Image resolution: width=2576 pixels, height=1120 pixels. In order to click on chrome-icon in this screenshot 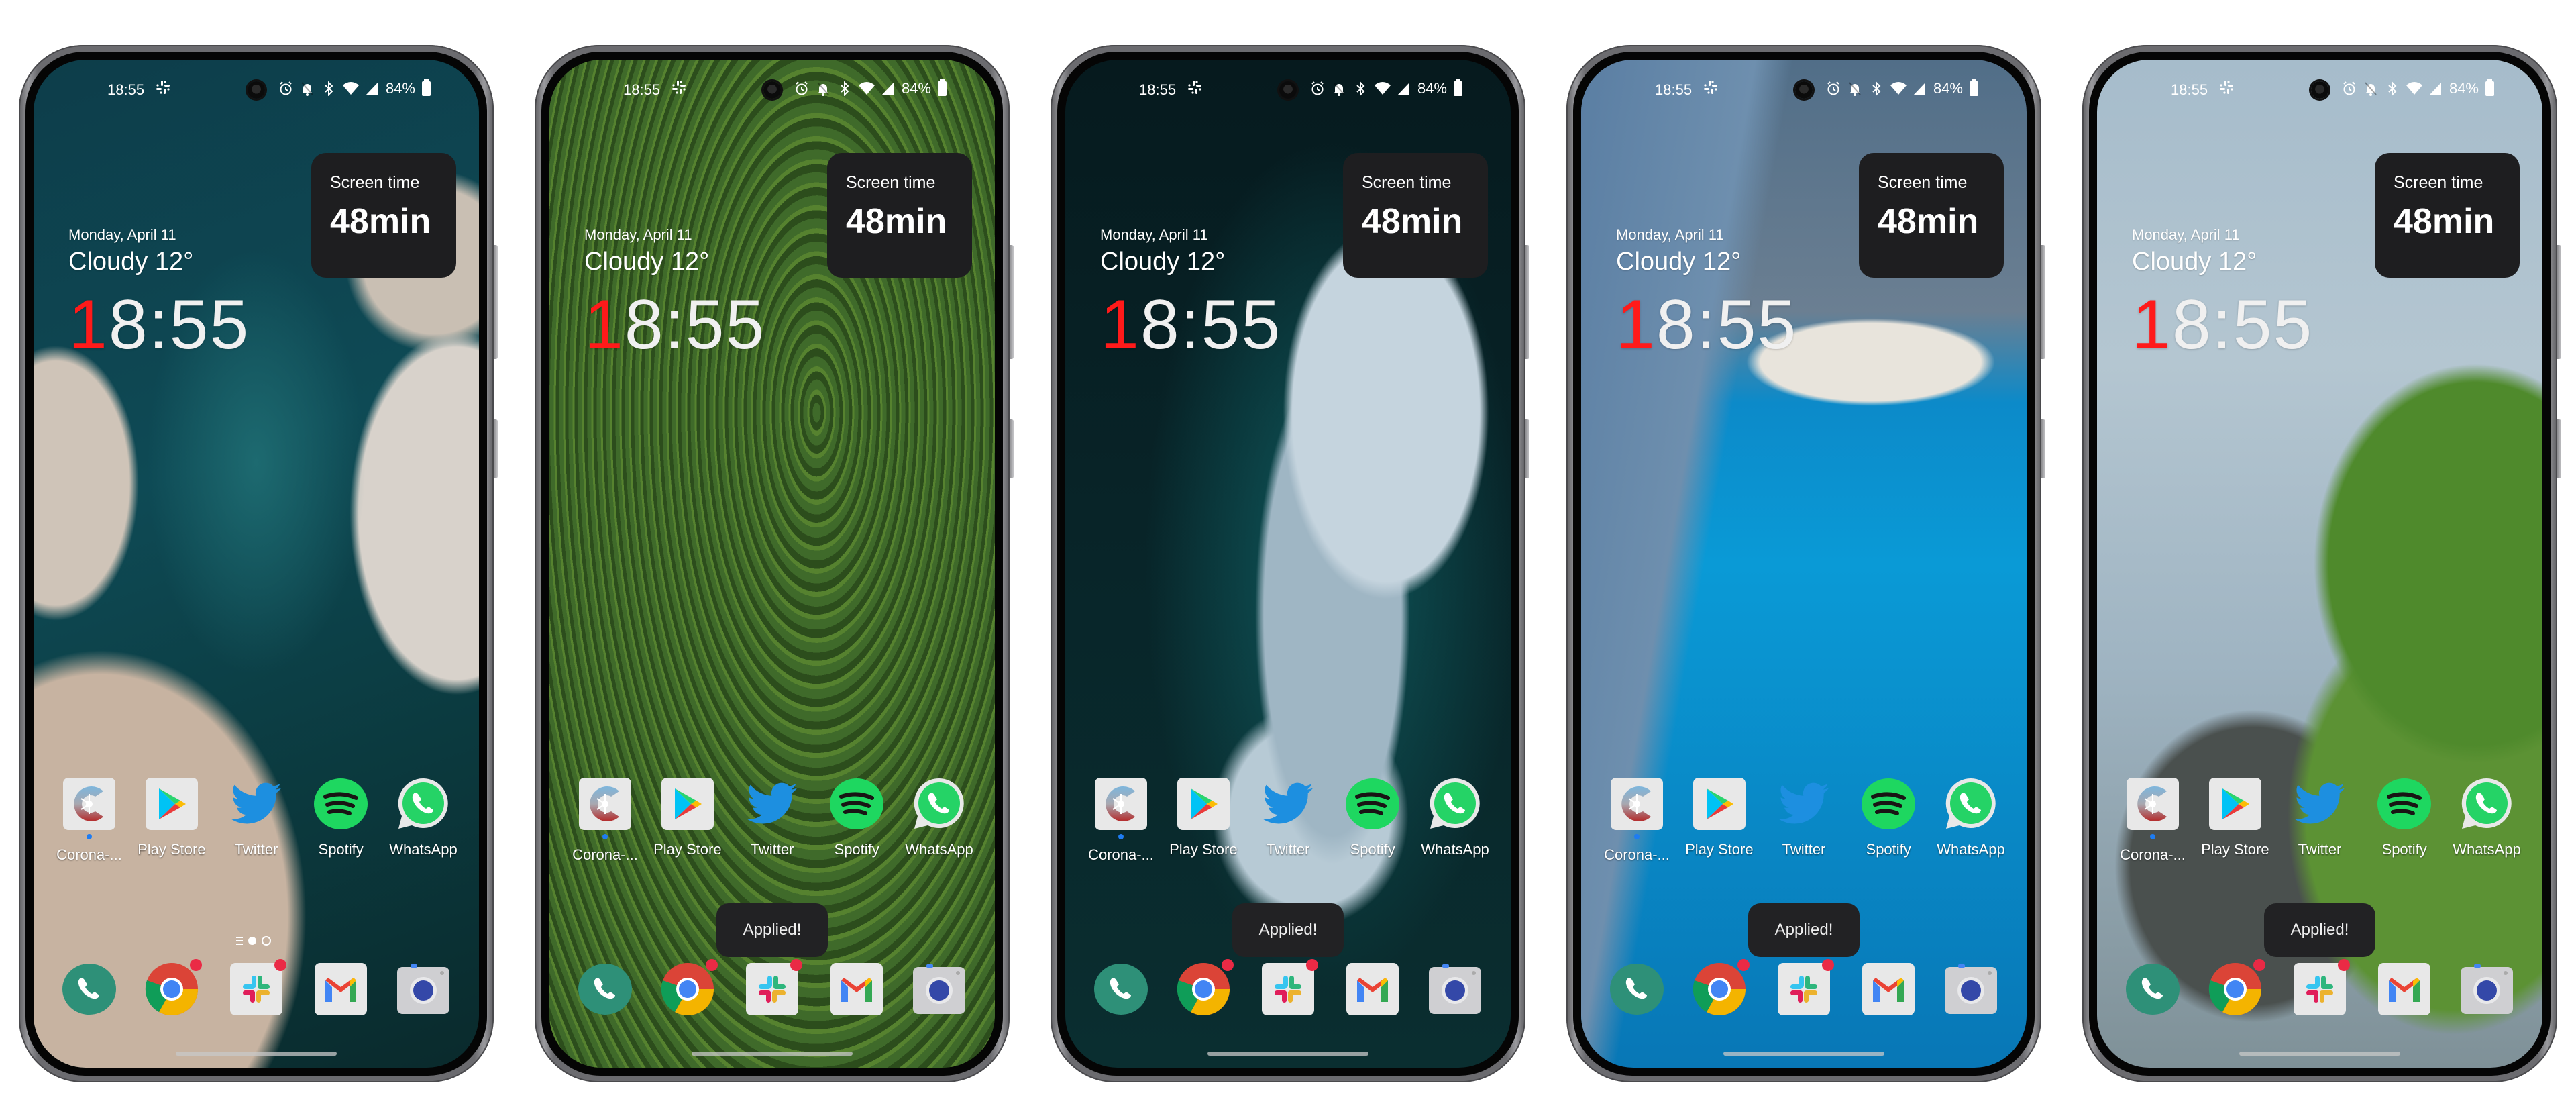, I will do `click(1205, 988)`.